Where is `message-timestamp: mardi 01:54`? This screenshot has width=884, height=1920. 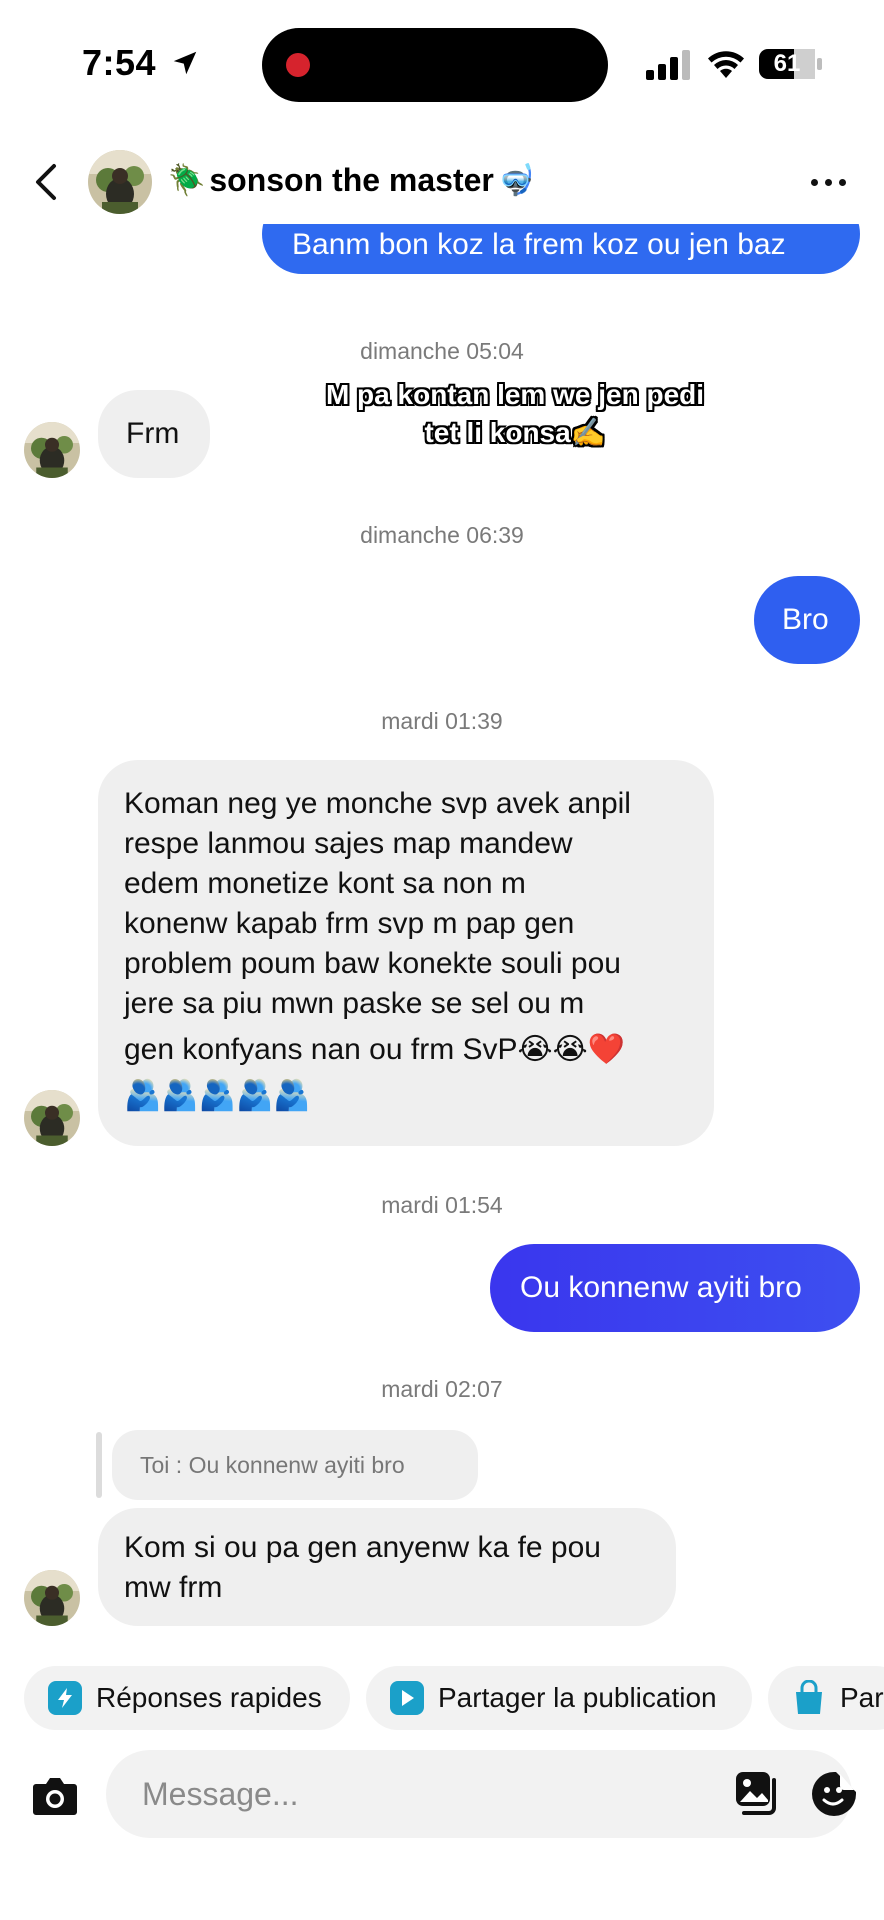 message-timestamp: mardi 01:54 is located at coordinates (442, 1205).